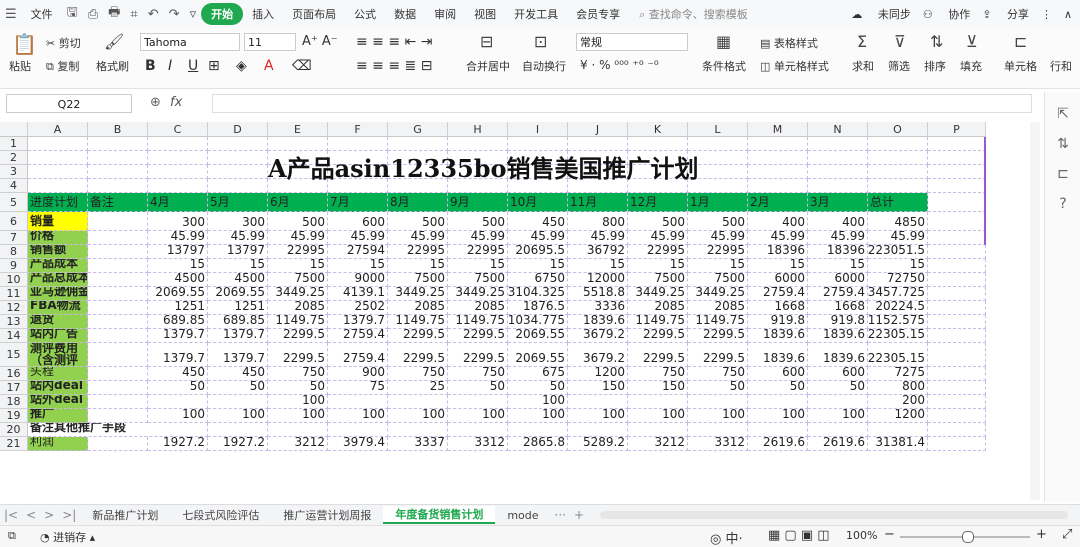 The width and height of the screenshot is (1080, 547). I want to click on row-label: 价格, so click(58, 238).